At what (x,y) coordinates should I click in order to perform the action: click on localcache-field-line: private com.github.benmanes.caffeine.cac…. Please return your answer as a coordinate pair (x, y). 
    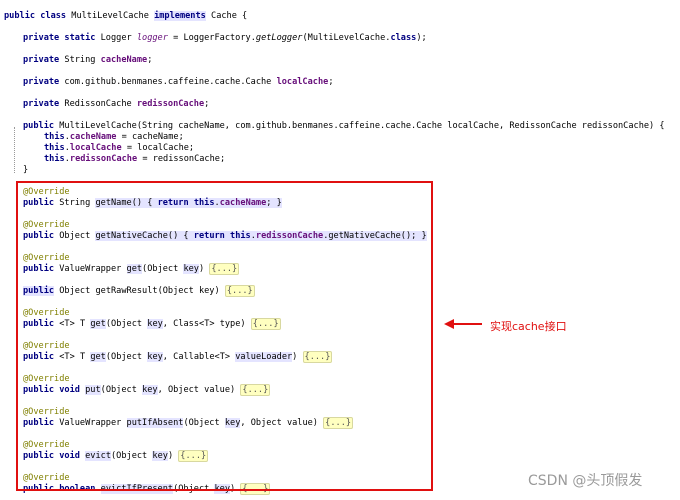
    Looking at the image, I should click on (178, 82).